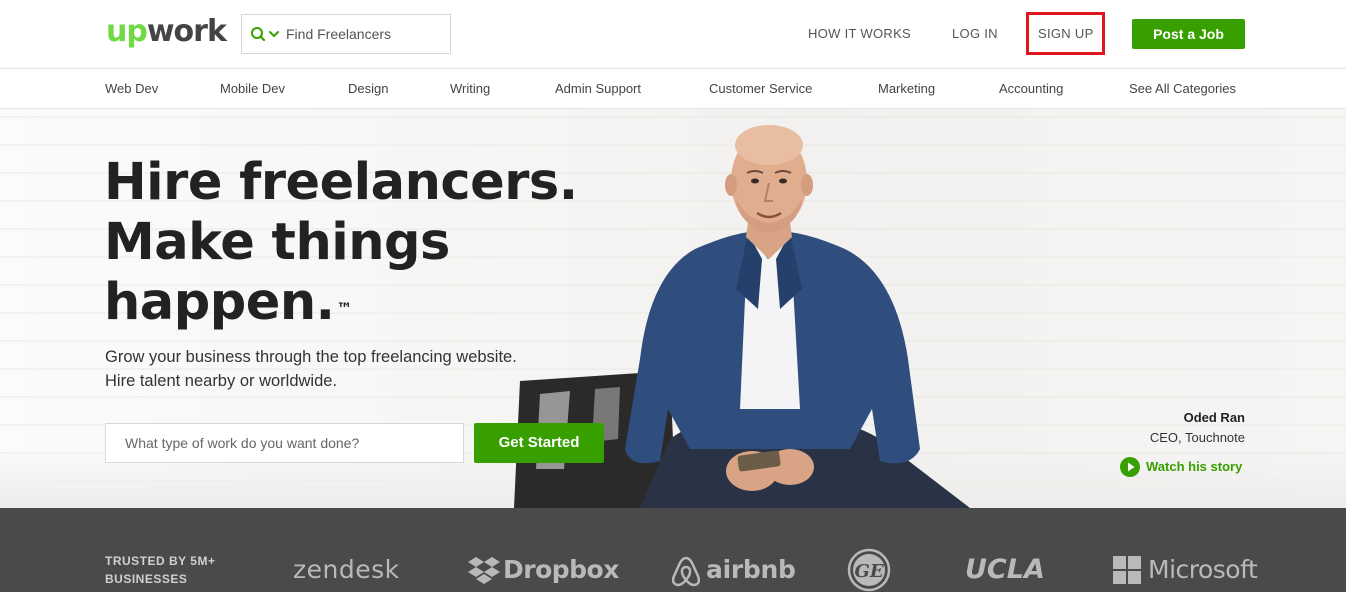 This screenshot has height=592, width=1346. Describe the element at coordinates (219, 302) in the screenshot. I see `headline-line-3-text: happen.` at that location.